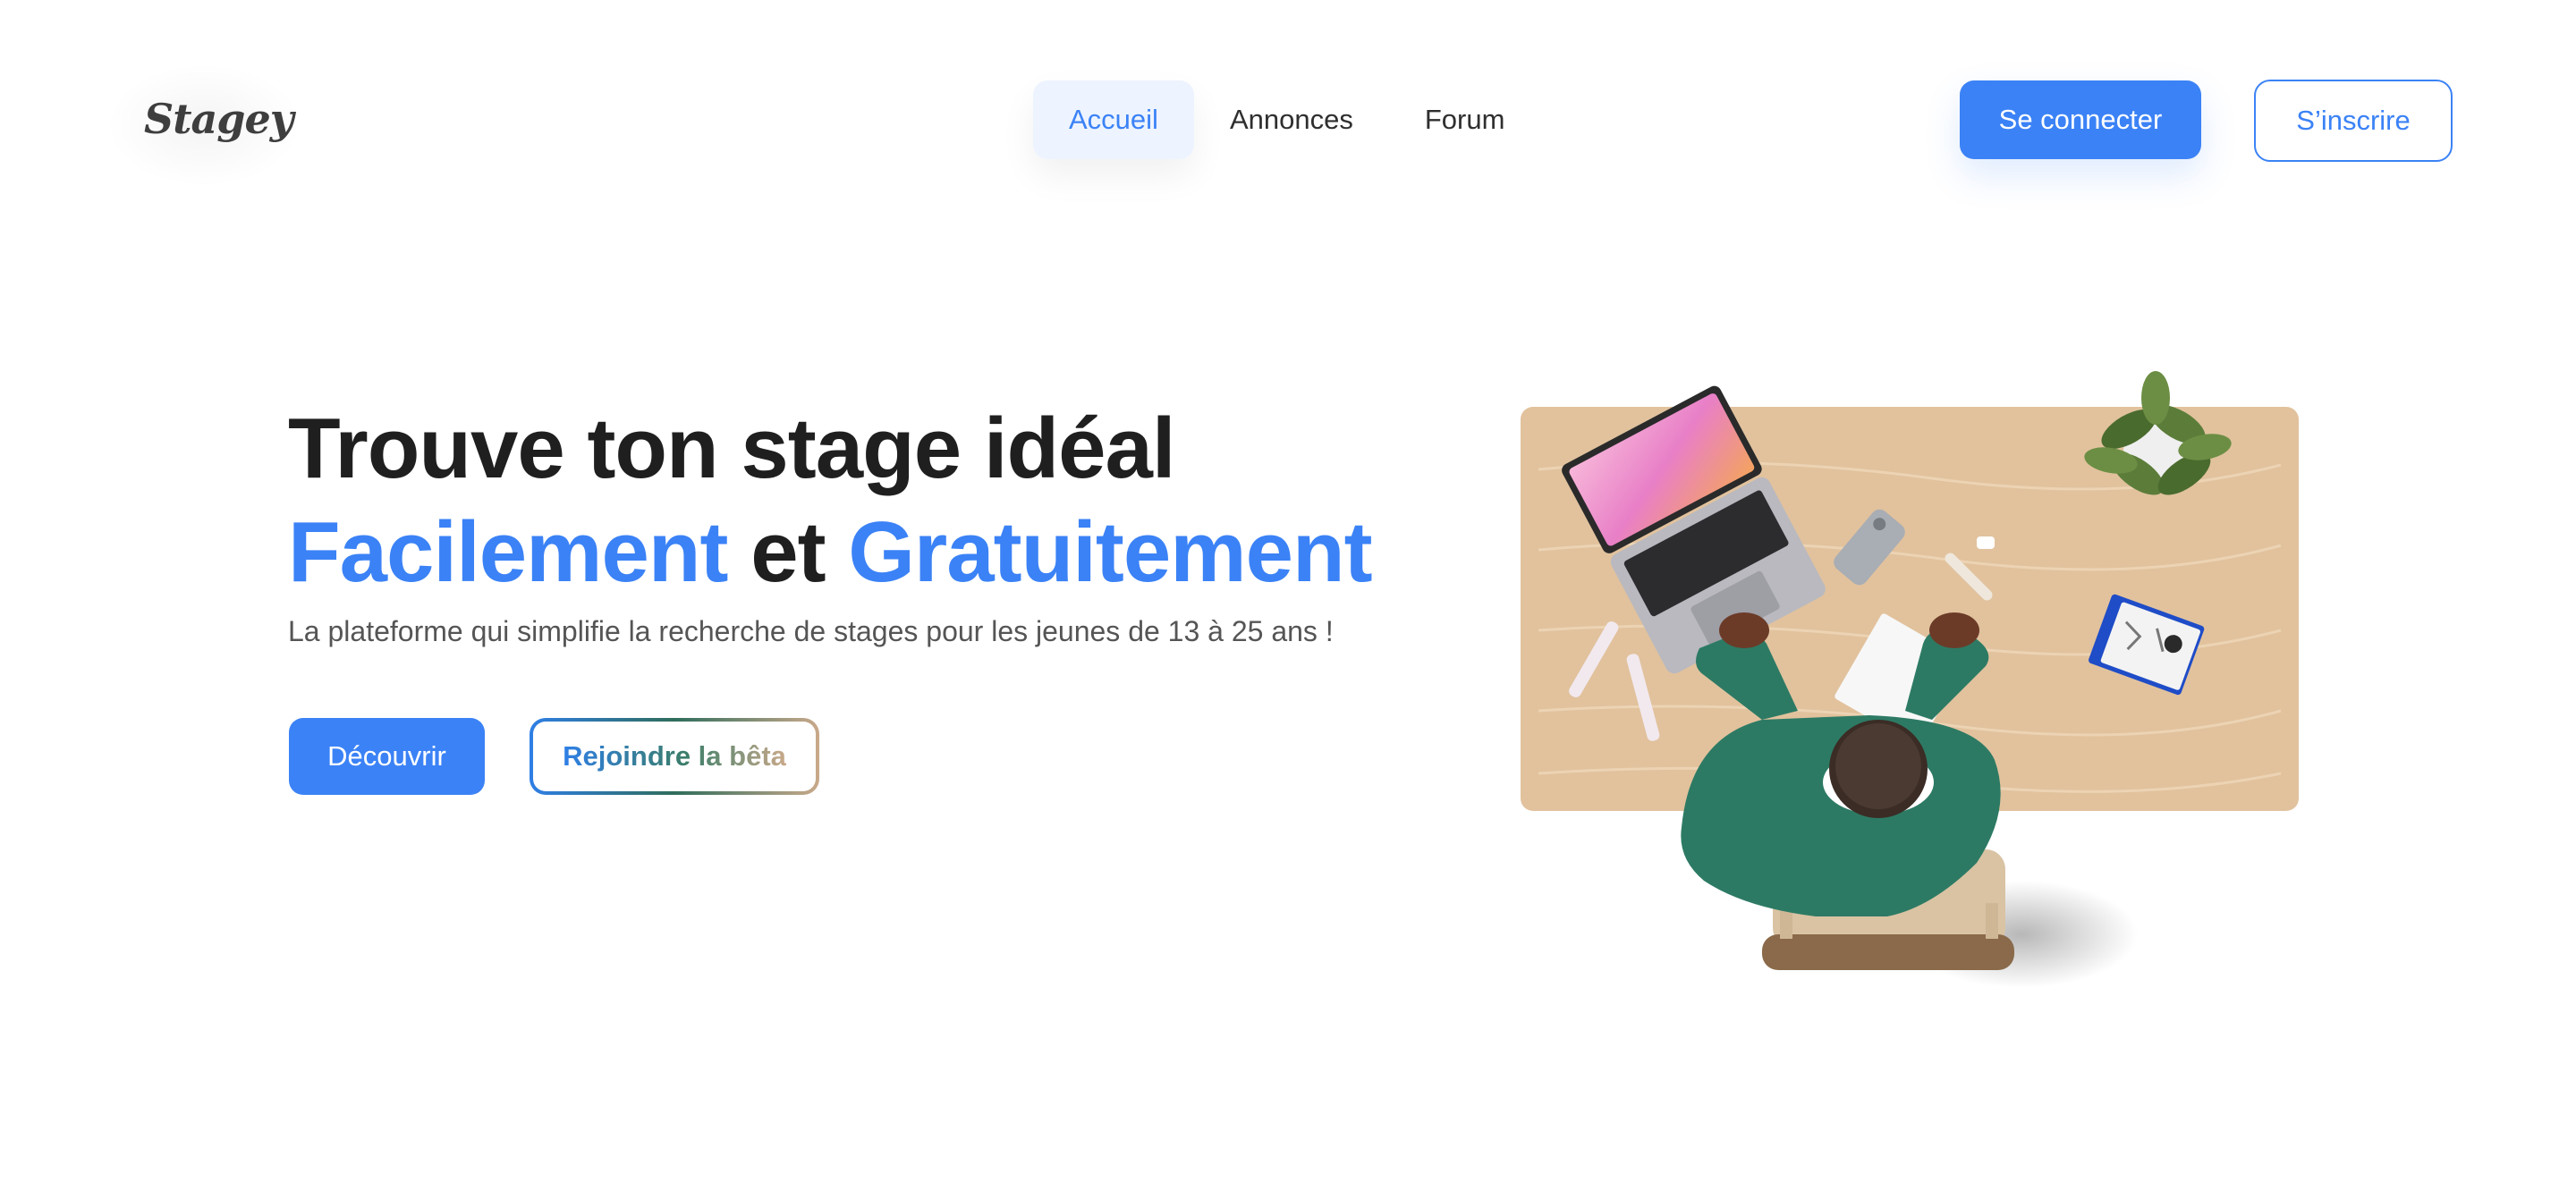 The width and height of the screenshot is (2576, 1182). I want to click on signup-button: S’inscrire, so click(2353, 121).